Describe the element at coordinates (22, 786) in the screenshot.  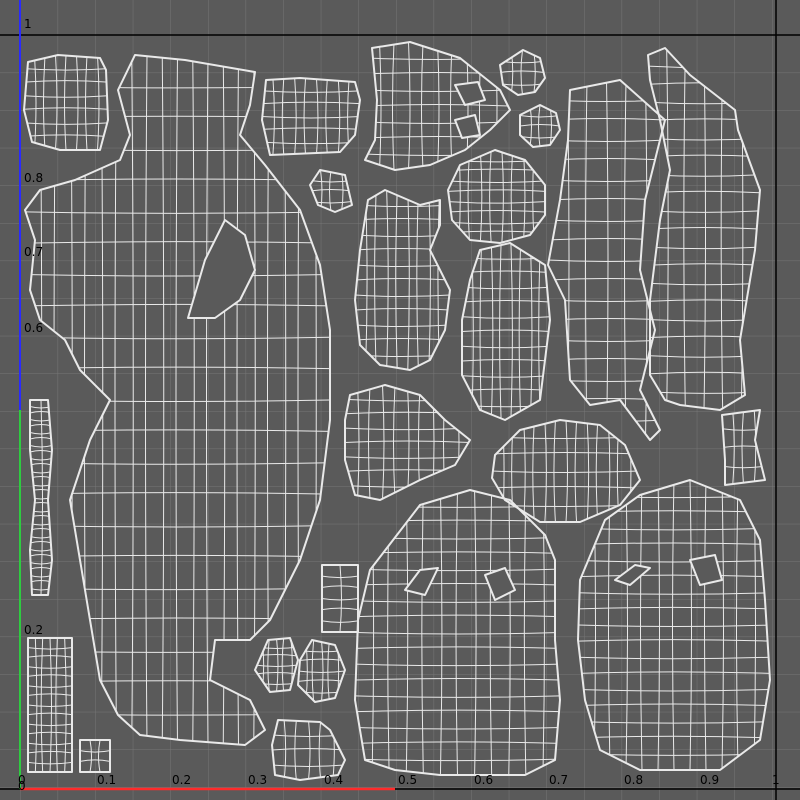
I see `y-tick-label: 0` at that location.